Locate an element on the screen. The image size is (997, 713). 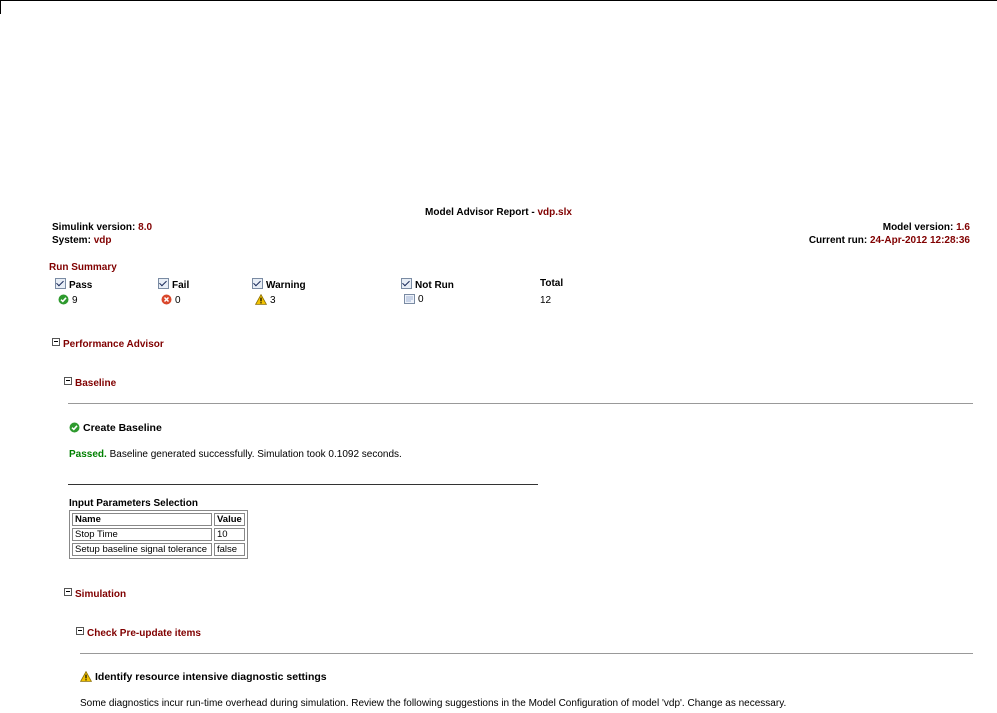
table-cell: Stop Time is located at coordinates (142, 534).